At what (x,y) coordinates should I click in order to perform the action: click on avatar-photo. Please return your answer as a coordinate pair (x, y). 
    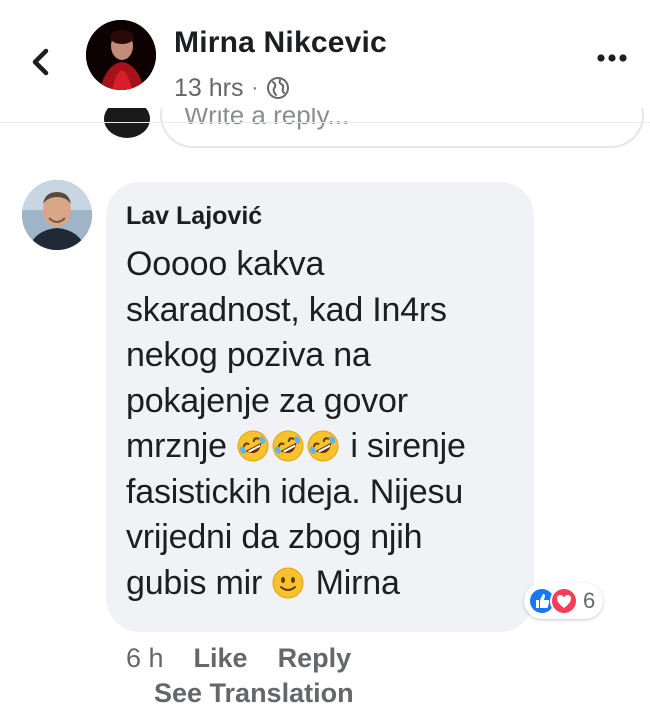
    Looking at the image, I should click on (121, 55).